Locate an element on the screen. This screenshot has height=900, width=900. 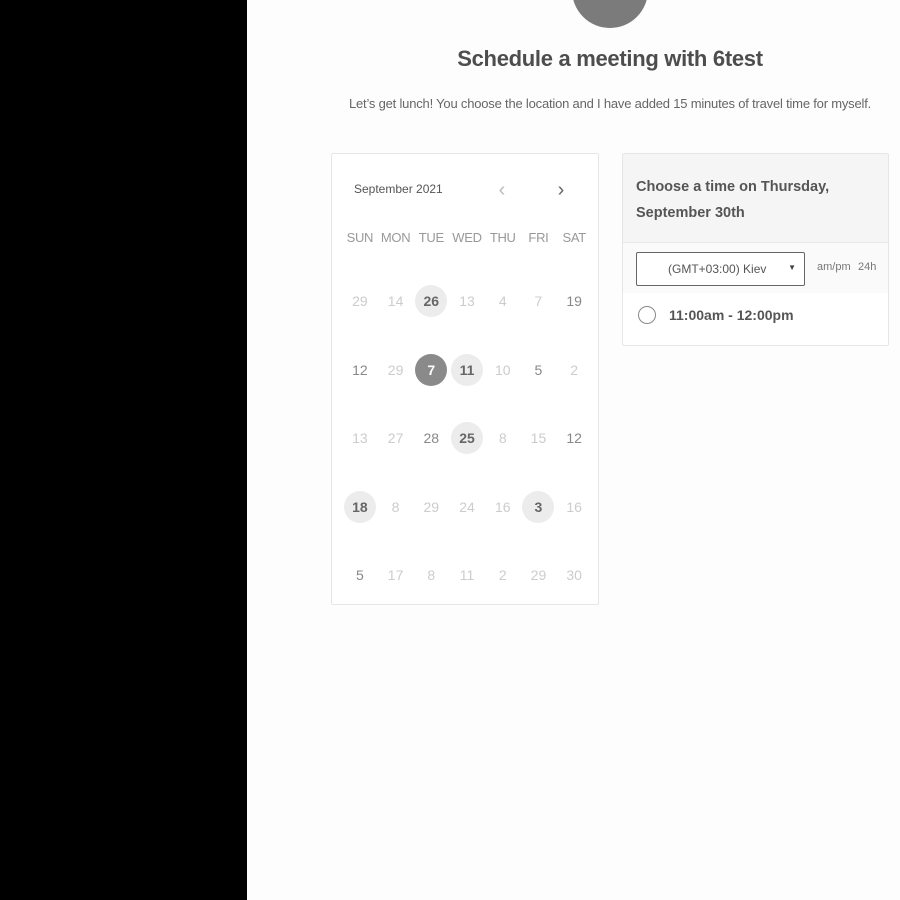
calendar-day-number: 3 is located at coordinates (538, 506).